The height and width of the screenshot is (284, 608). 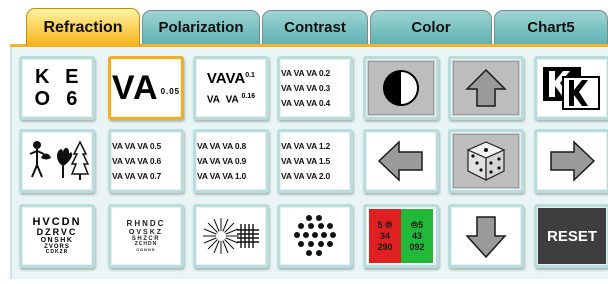 What do you see at coordinates (135, 87) in the screenshot?
I see `va-single-text: VA` at bounding box center [135, 87].